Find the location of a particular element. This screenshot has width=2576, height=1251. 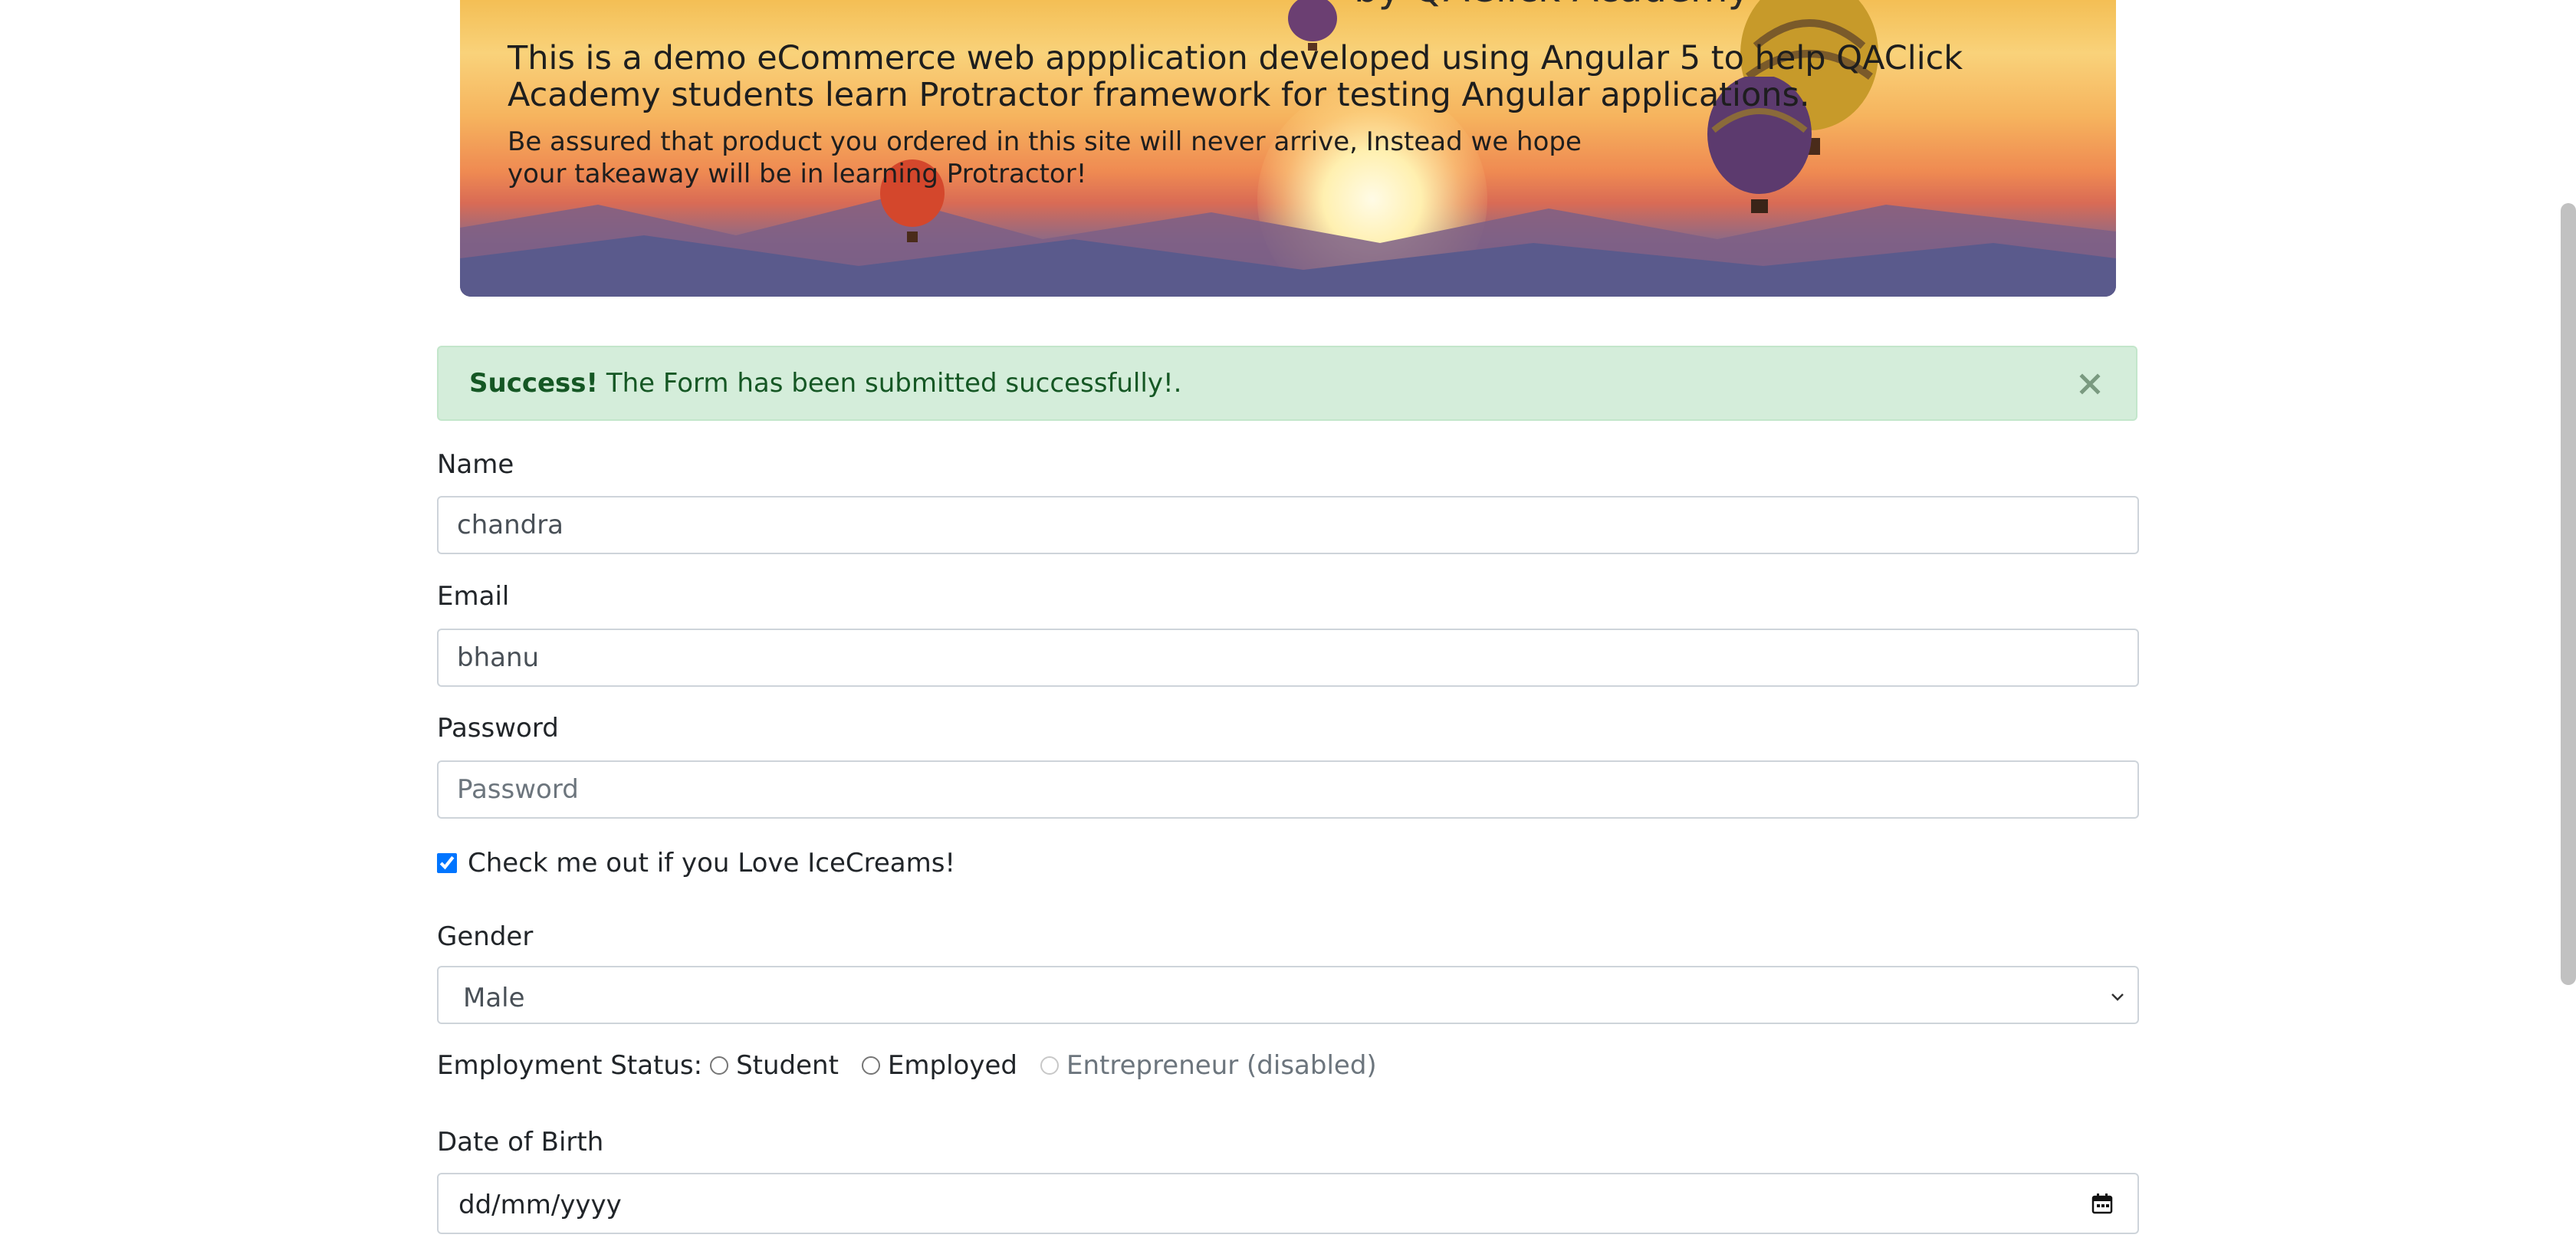

dob-input: dd/mm/yyyy is located at coordinates (1288, 1203).